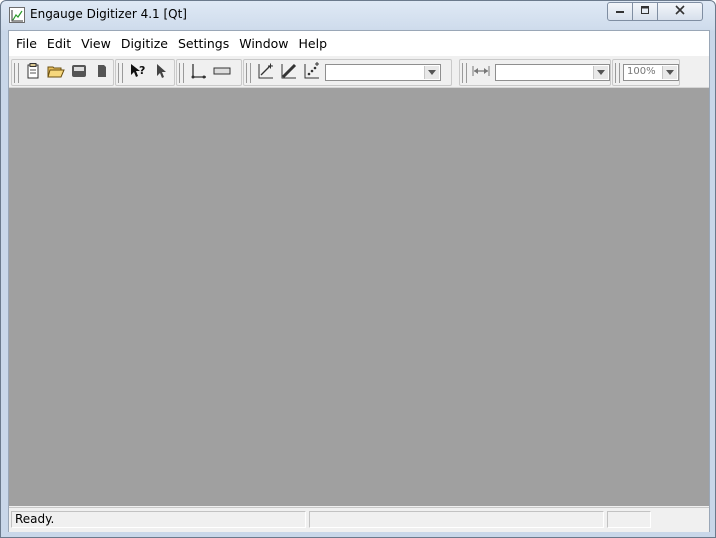  I want to click on zoom-value: 100%, so click(641, 71).